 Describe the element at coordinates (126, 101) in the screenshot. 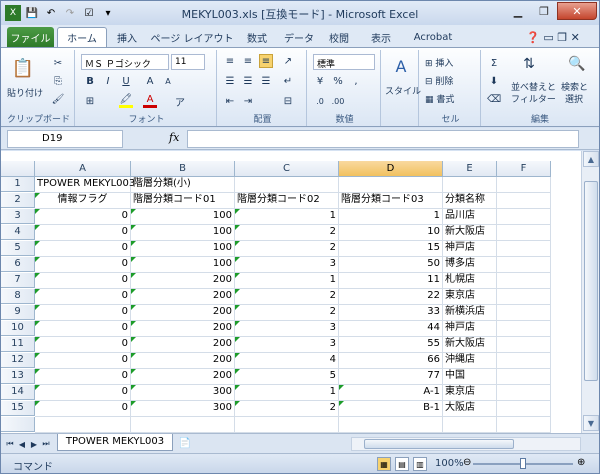

I see `fill-color-icon: 🖍` at that location.